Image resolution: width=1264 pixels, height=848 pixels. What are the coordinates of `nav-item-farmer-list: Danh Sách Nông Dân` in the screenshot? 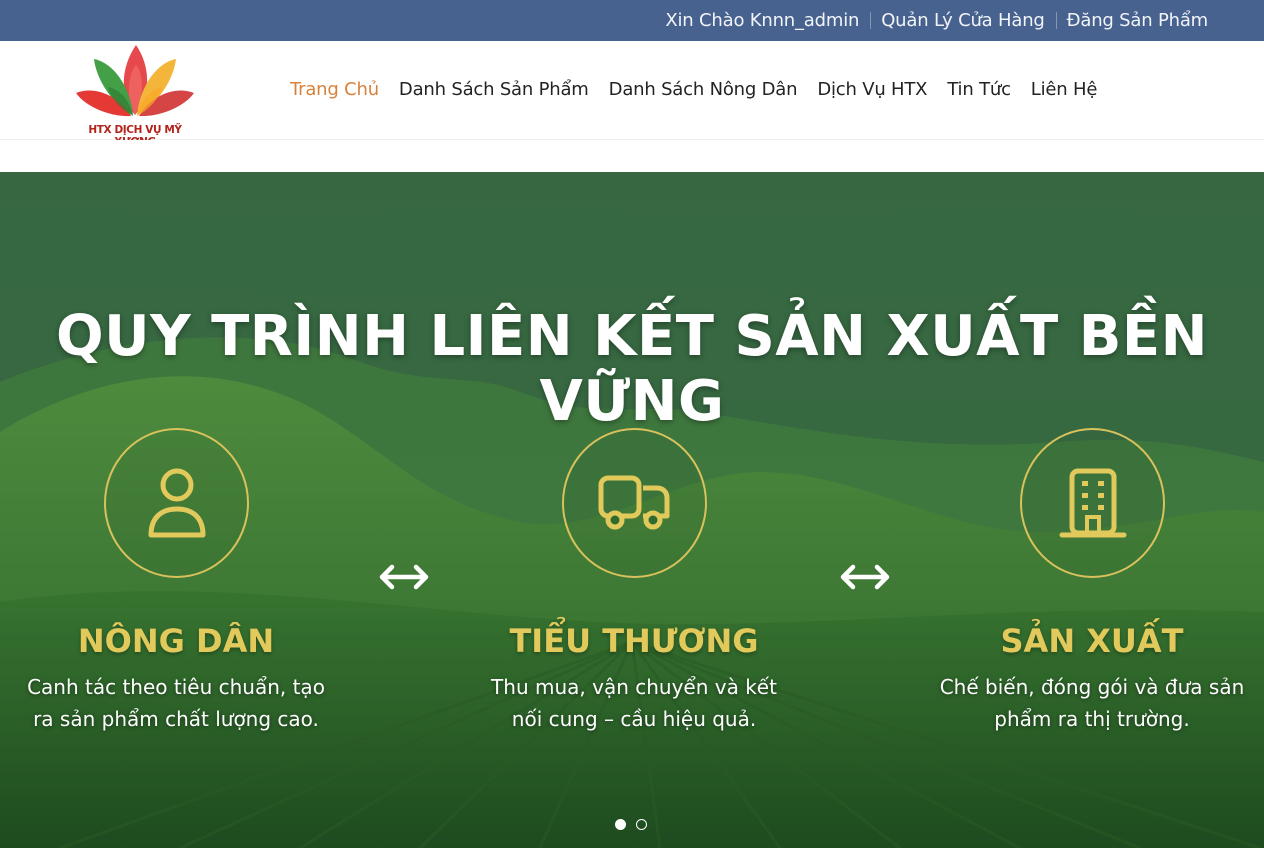 It's located at (703, 89).